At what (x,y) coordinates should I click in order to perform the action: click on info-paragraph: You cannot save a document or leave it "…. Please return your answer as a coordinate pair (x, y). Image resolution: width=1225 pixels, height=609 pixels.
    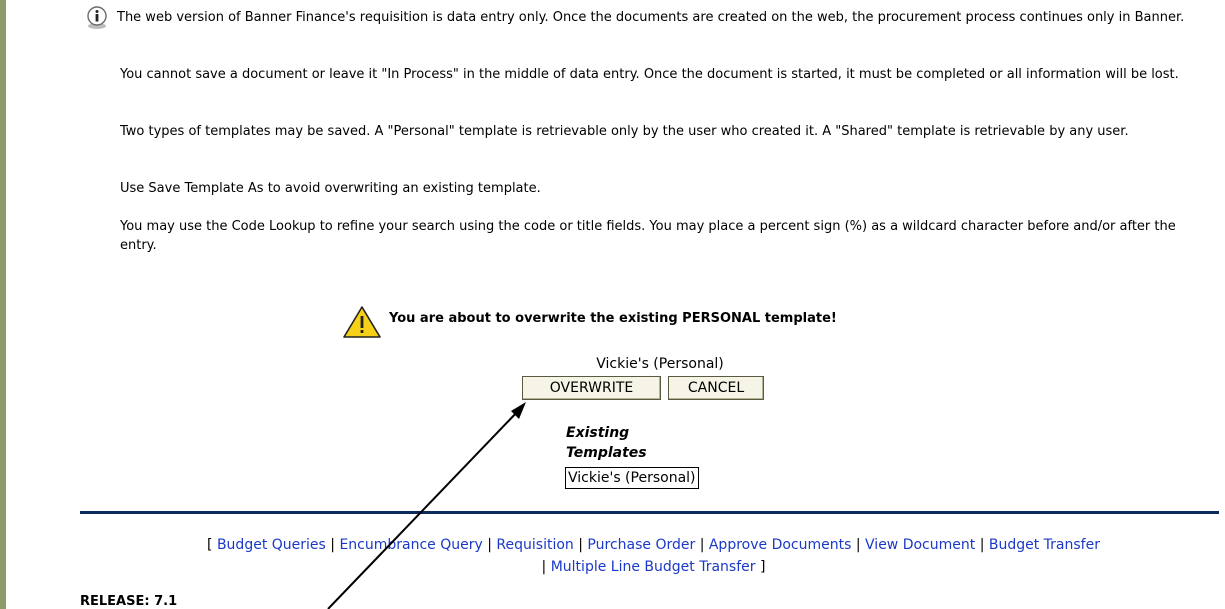
    Looking at the image, I should click on (649, 74).